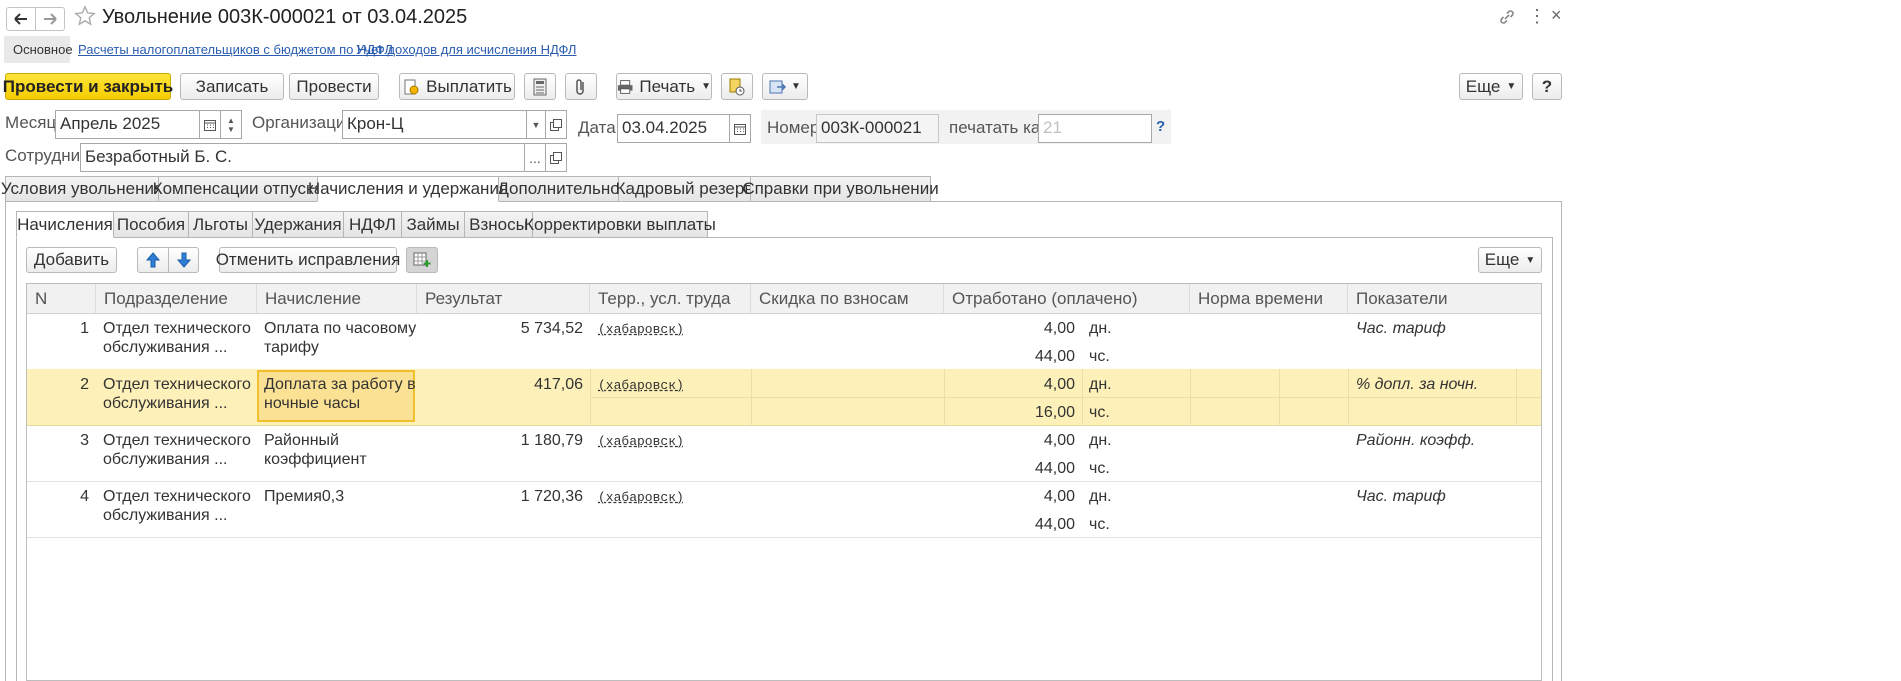 The height and width of the screenshot is (681, 1901). What do you see at coordinates (82, 189) in the screenshot?
I see `tab-dismissal-conditions: Условия увольнения` at bounding box center [82, 189].